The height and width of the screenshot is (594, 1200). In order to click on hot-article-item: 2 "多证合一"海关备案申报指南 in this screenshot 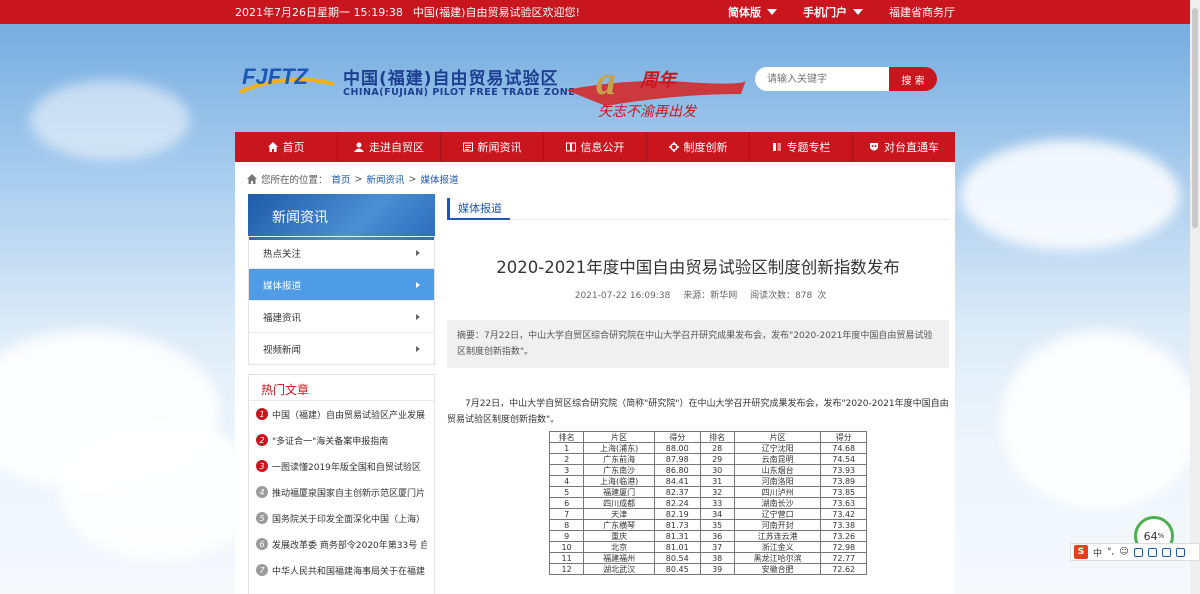, I will do `click(341, 440)`.